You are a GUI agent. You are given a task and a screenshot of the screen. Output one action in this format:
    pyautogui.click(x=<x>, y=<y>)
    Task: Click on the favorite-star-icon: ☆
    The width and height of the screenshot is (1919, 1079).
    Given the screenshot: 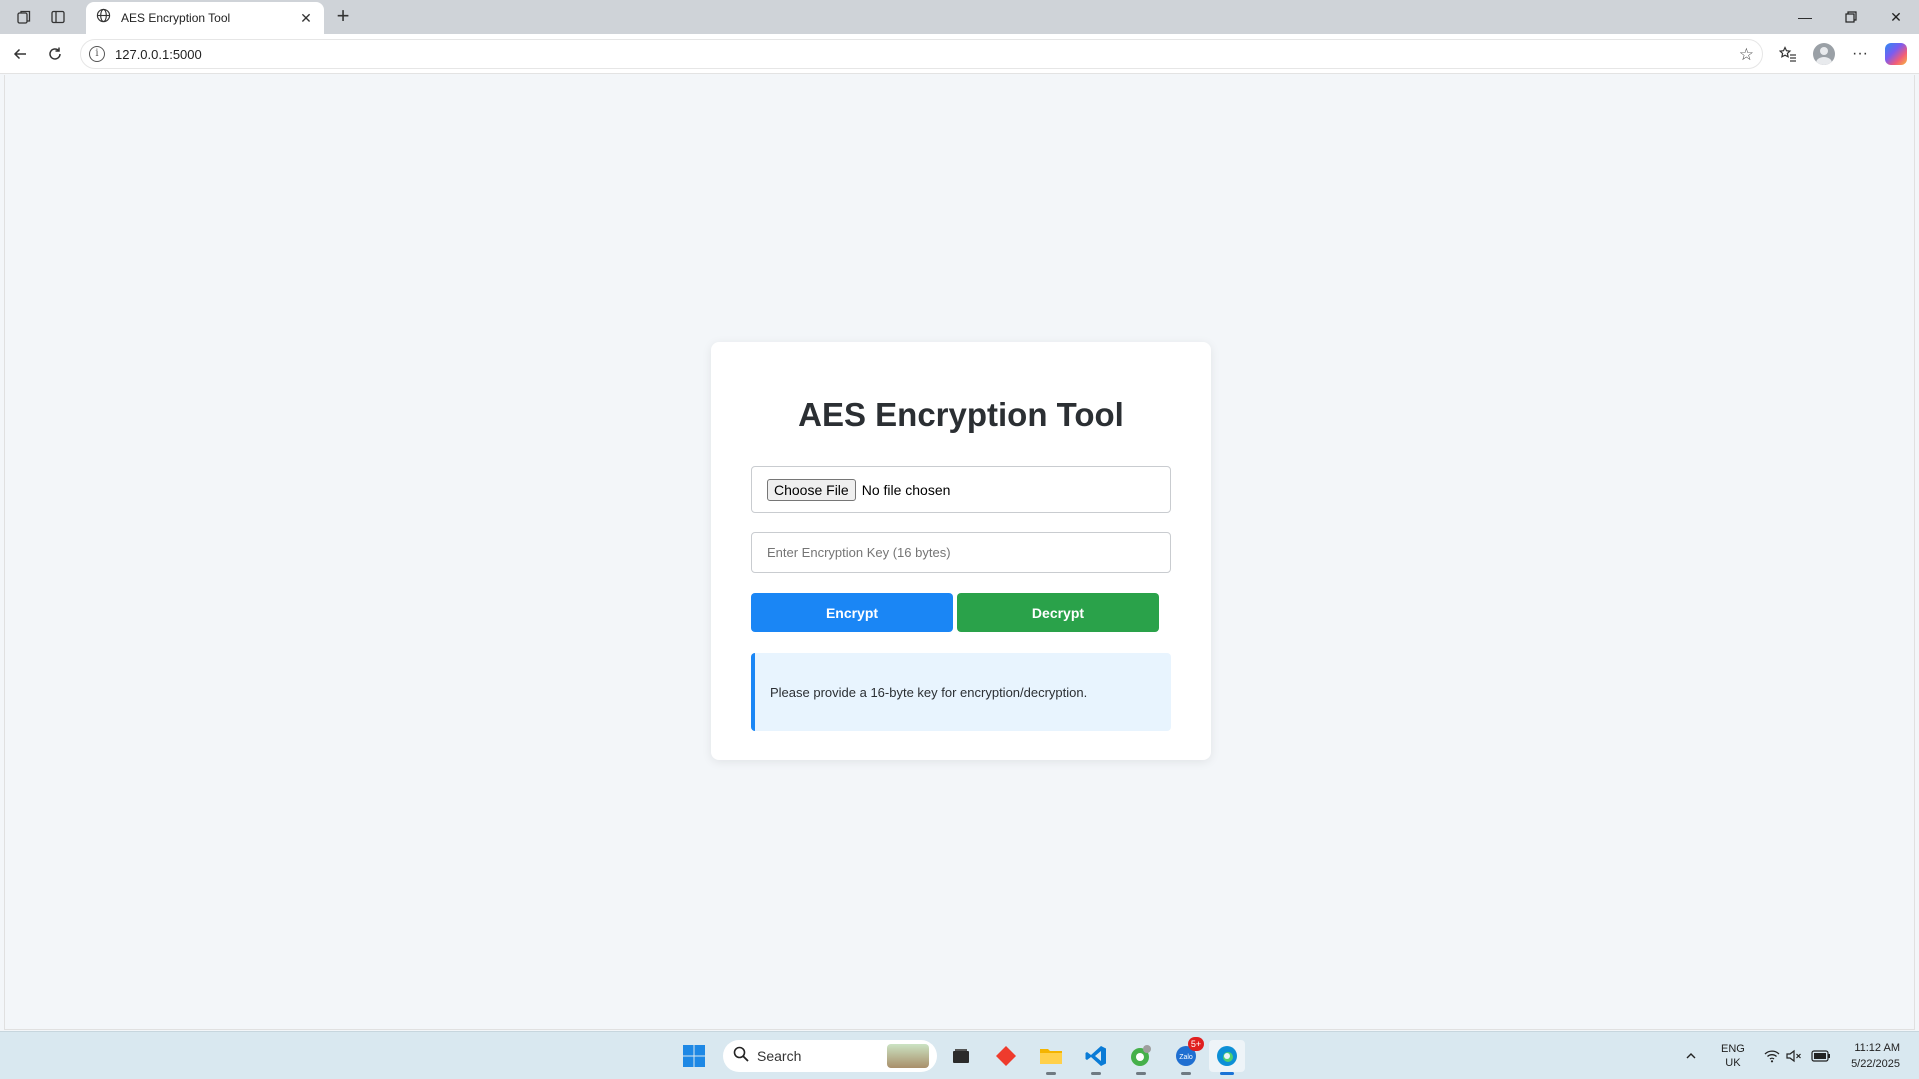 What is the action you would take?
    pyautogui.click(x=1746, y=55)
    